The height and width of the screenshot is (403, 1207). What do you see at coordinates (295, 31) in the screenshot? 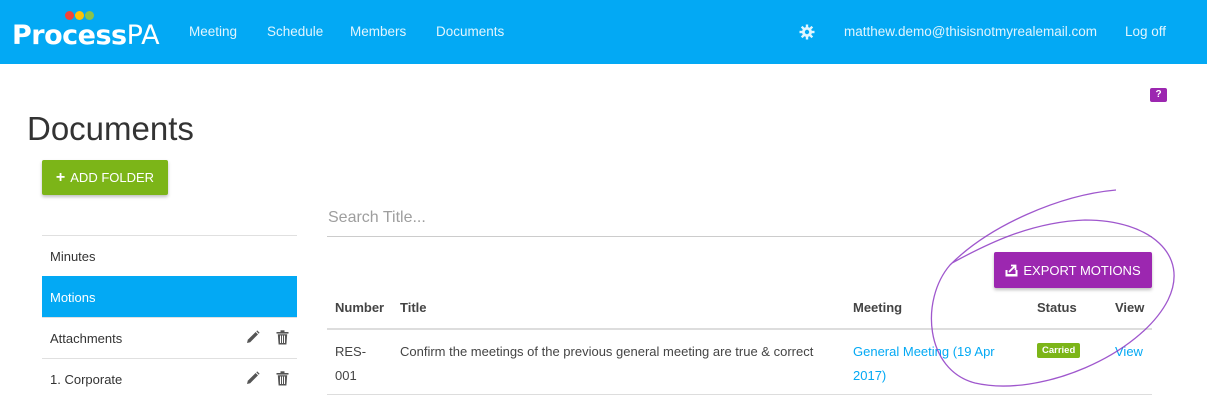
I see `nav-schedule: Schedule` at bounding box center [295, 31].